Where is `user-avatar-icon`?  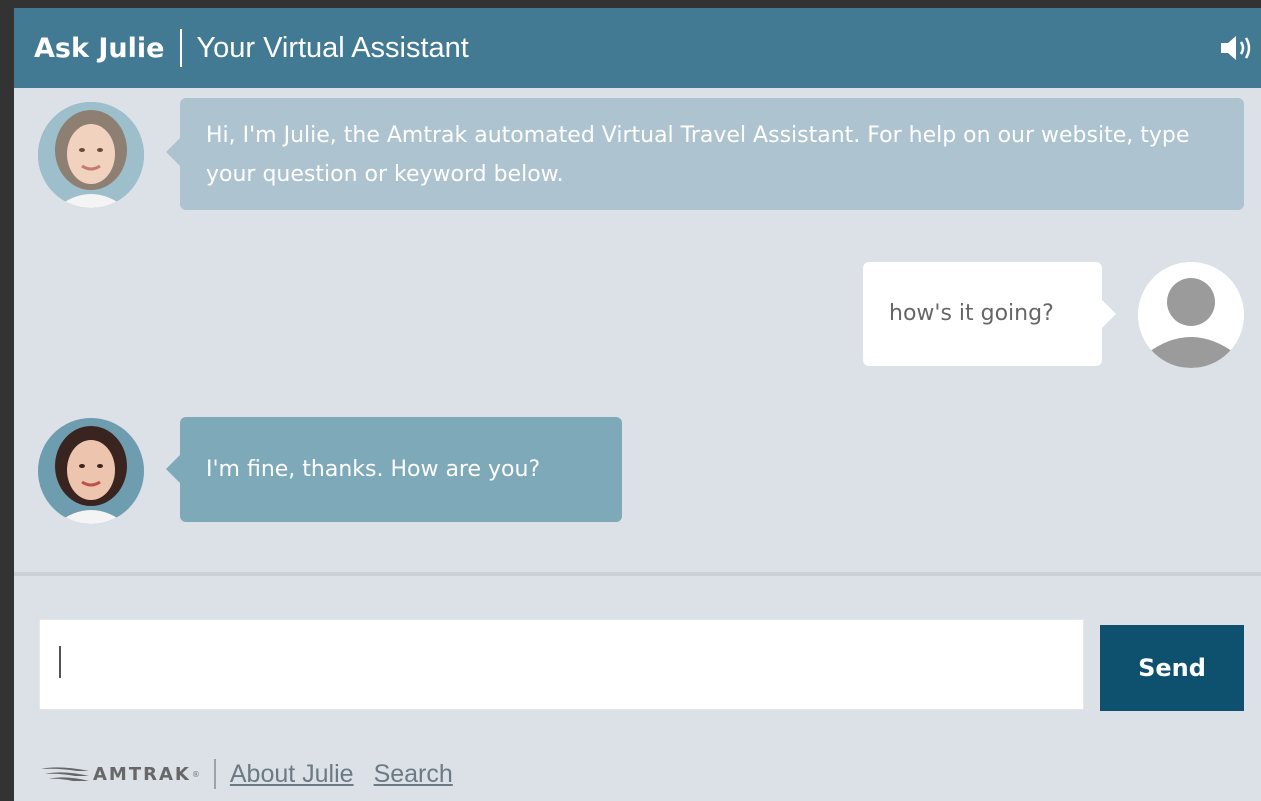 user-avatar-icon is located at coordinates (1191, 315).